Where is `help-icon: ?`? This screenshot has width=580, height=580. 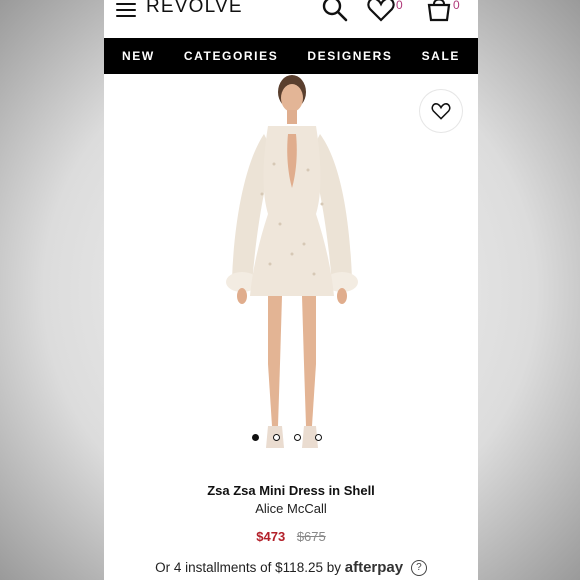 help-icon: ? is located at coordinates (418, 568).